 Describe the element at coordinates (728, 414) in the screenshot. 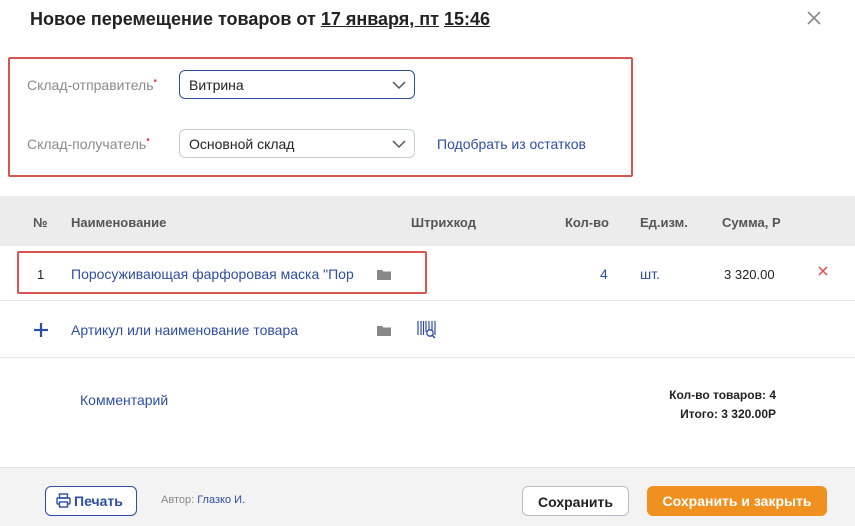

I see `totals-sum: Итого: 3 320.00Р` at that location.